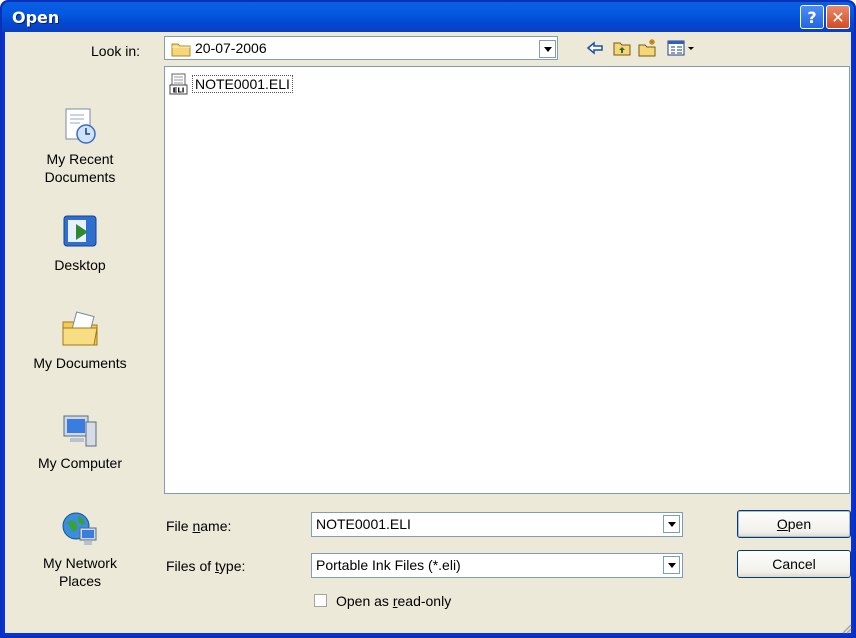 Image resolution: width=856 pixels, height=638 pixels. I want to click on read-only-label: Open as read-only, so click(393, 601).